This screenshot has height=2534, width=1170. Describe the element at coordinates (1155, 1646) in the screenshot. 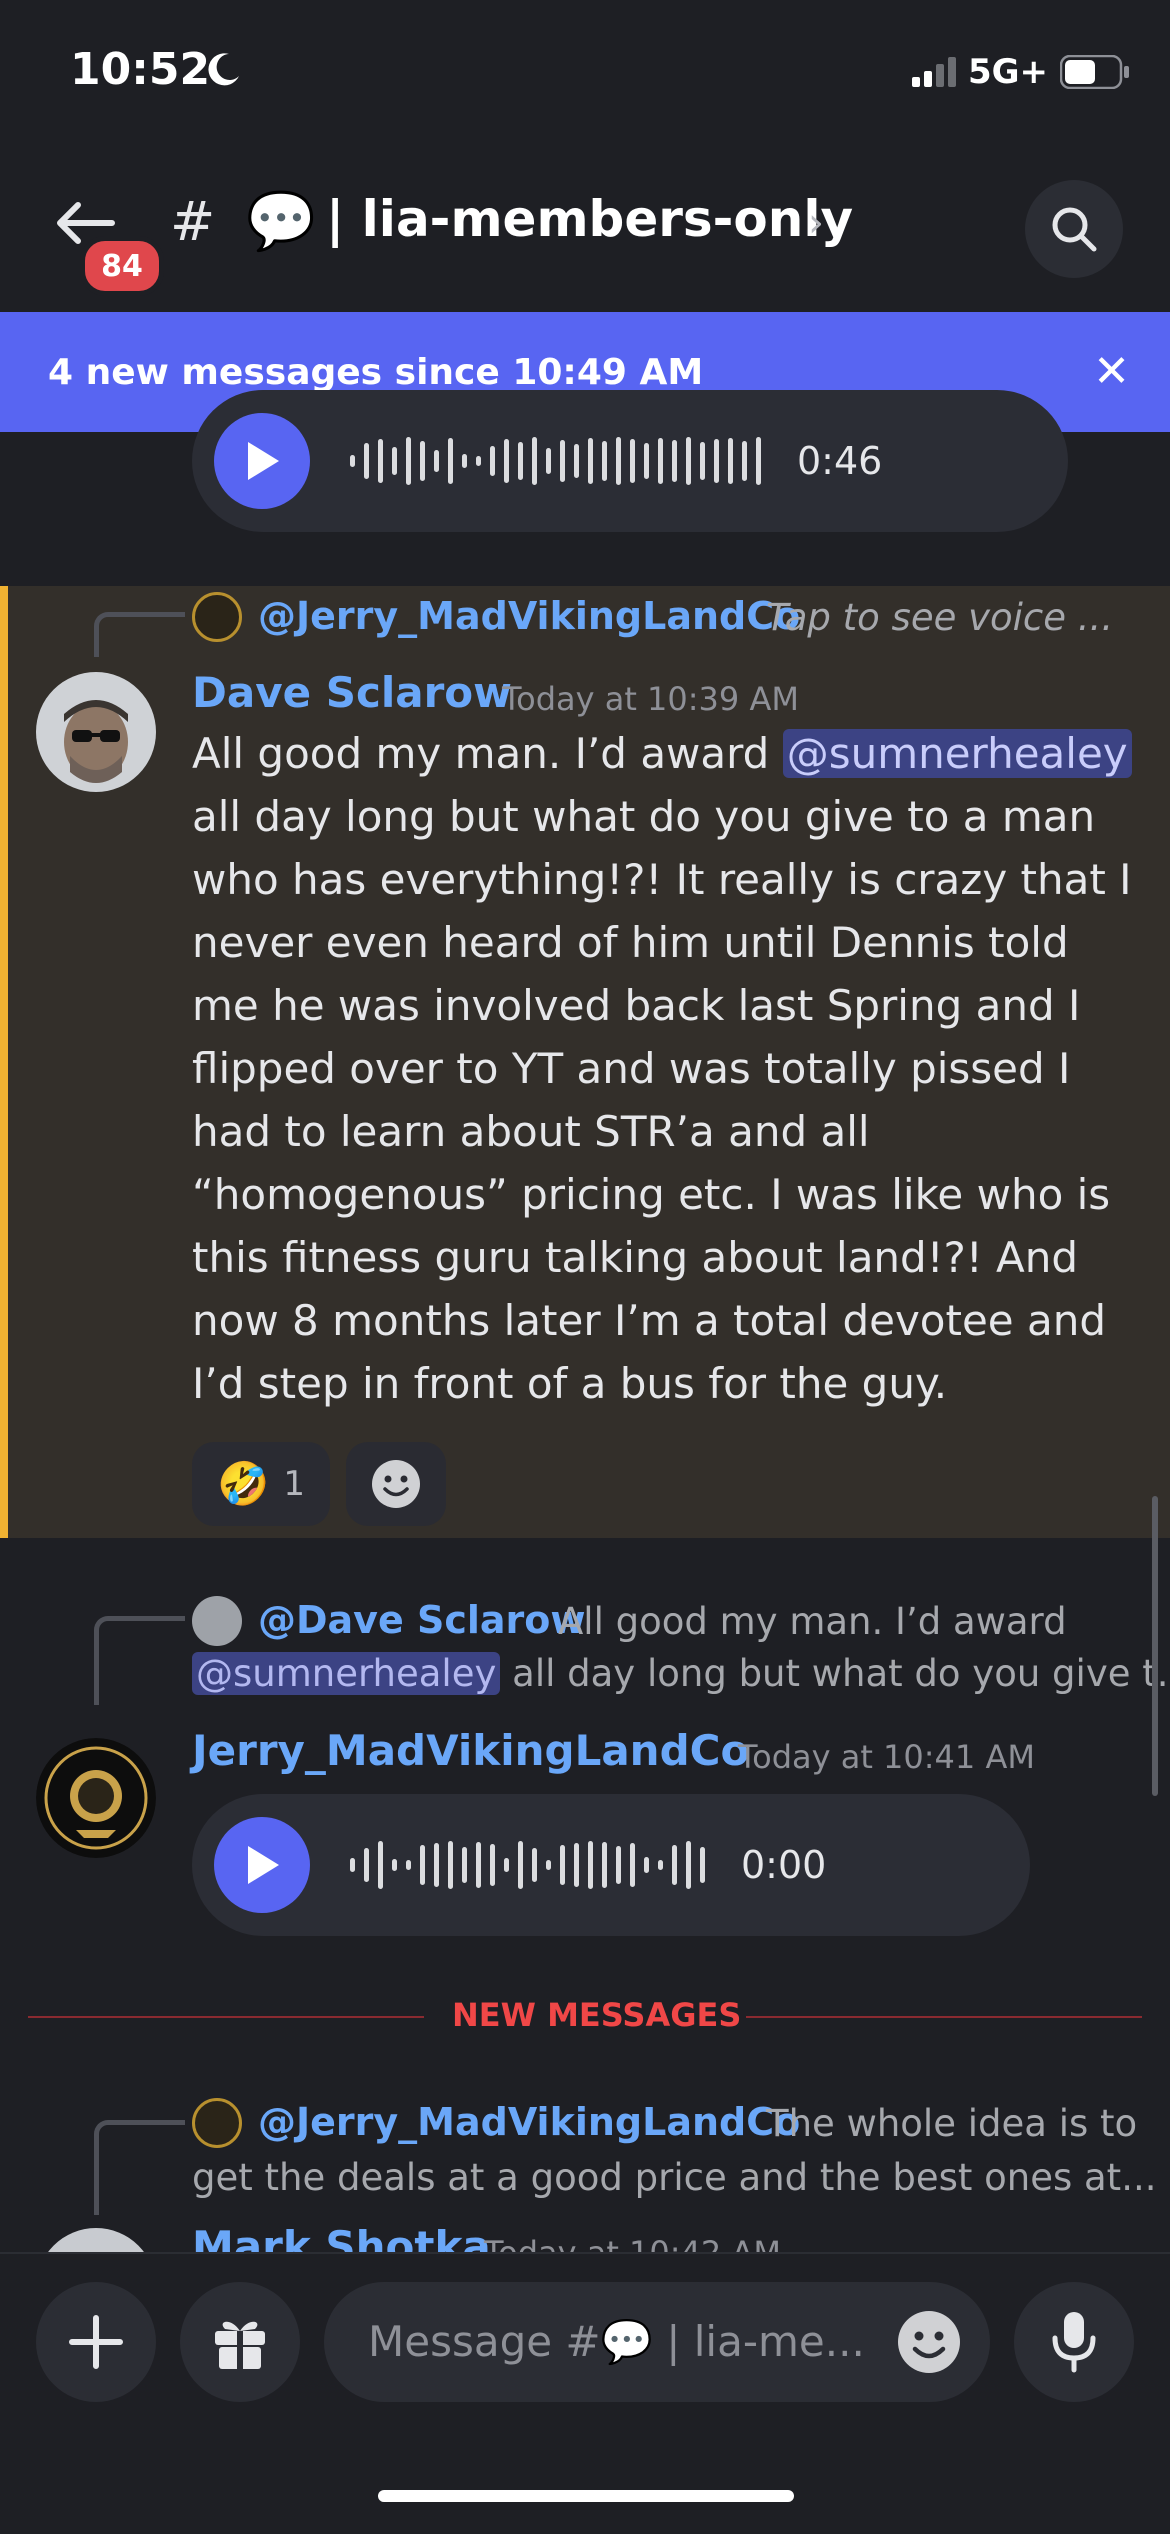

I see `scrollbar` at that location.